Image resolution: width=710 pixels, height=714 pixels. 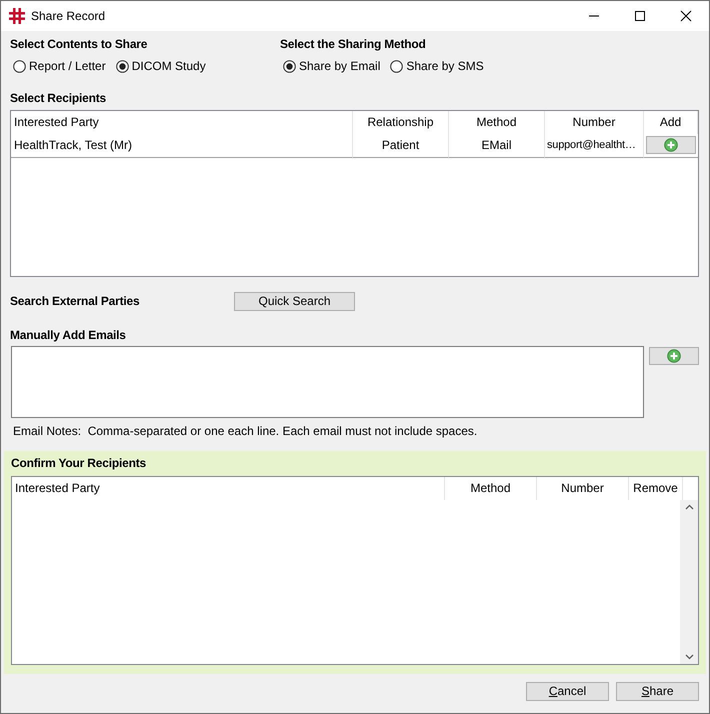 I want to click on radio-button: Share by Email, so click(x=331, y=66).